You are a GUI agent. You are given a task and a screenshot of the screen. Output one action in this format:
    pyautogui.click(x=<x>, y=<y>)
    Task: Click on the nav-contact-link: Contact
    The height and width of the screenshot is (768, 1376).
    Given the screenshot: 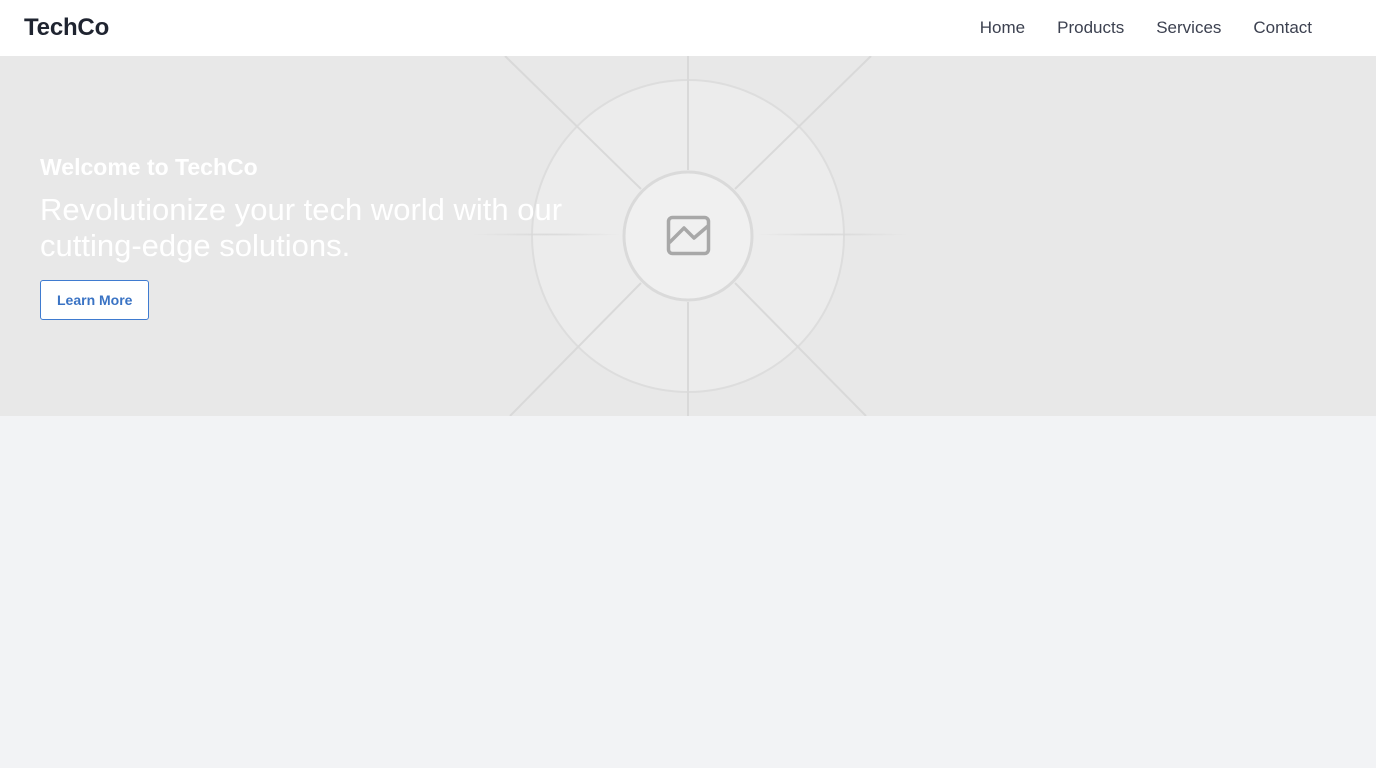 What is the action you would take?
    pyautogui.click(x=1282, y=28)
    